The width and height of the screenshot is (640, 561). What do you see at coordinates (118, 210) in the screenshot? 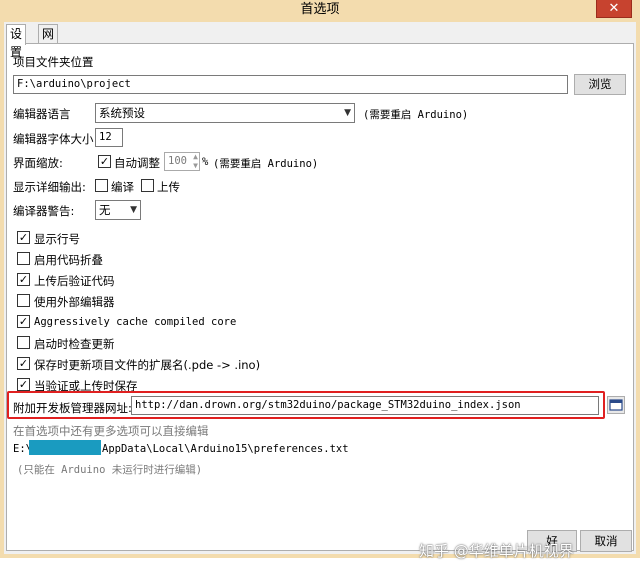
I see `warnings-select: 无 ▼` at bounding box center [118, 210].